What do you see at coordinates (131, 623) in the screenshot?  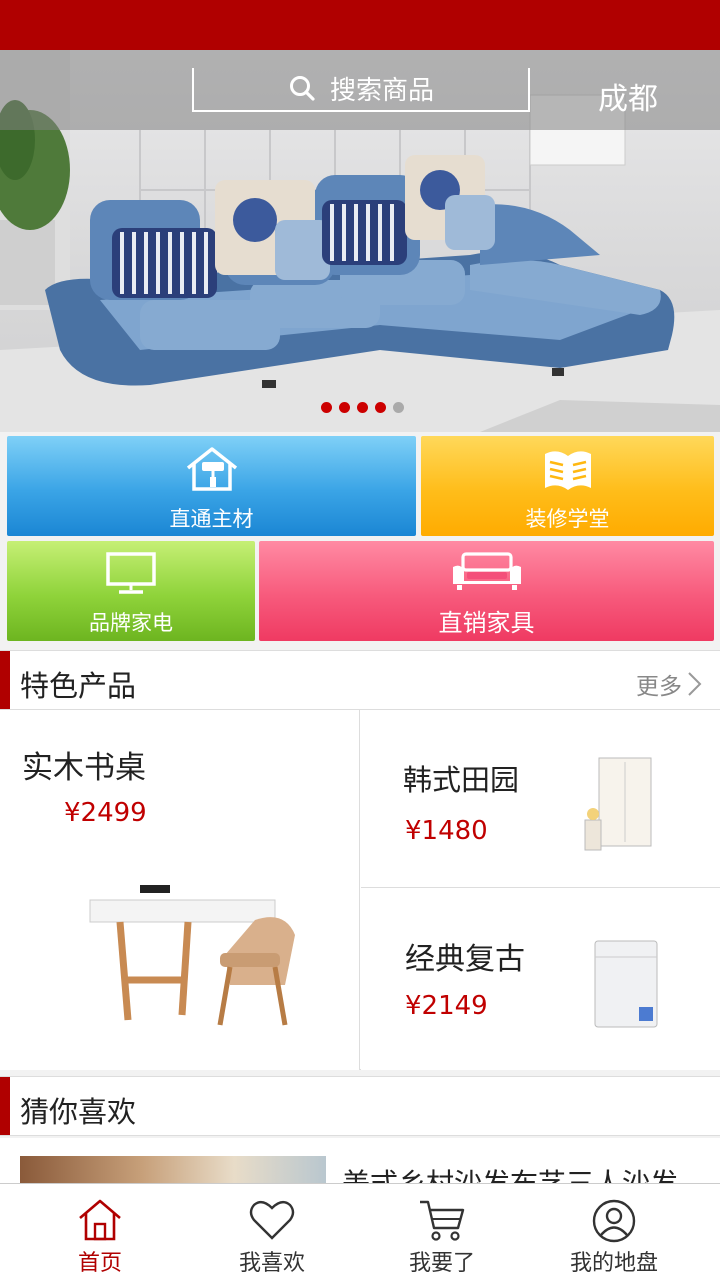 I see `category-label: 品牌家电` at bounding box center [131, 623].